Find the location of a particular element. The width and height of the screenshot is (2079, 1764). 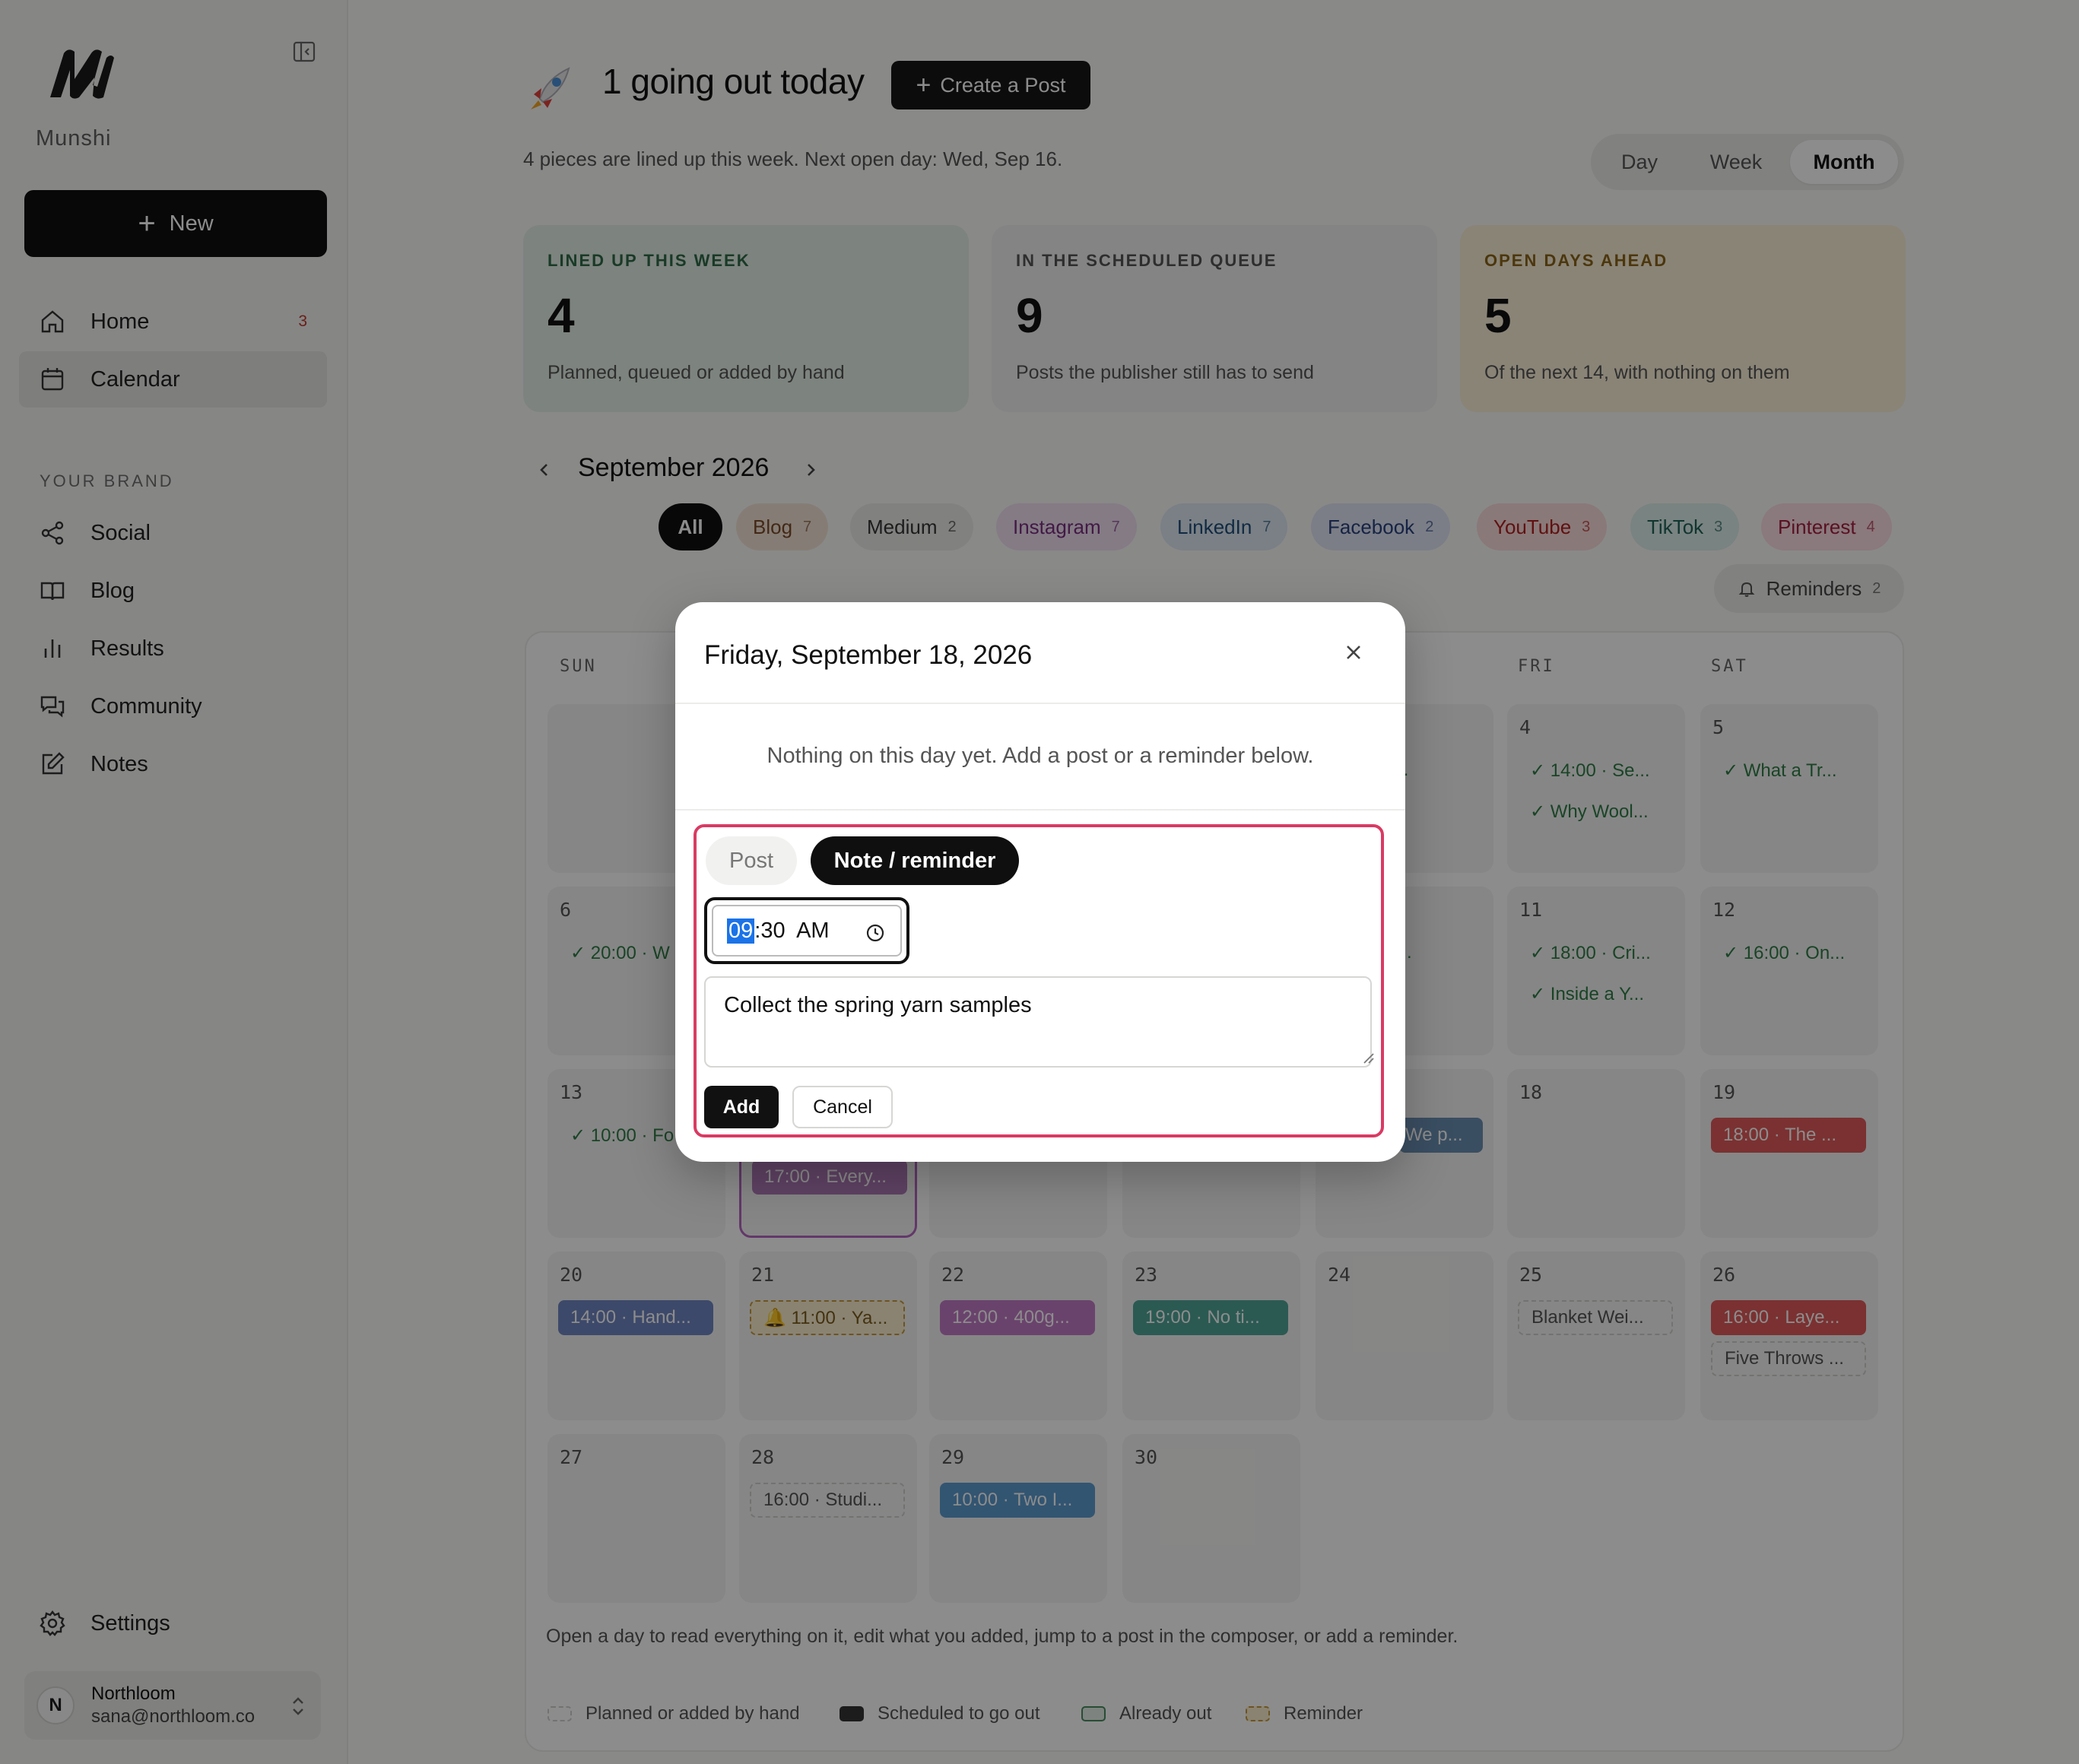

dialog-title: Friday, September 18, 2026 is located at coordinates (868, 655).